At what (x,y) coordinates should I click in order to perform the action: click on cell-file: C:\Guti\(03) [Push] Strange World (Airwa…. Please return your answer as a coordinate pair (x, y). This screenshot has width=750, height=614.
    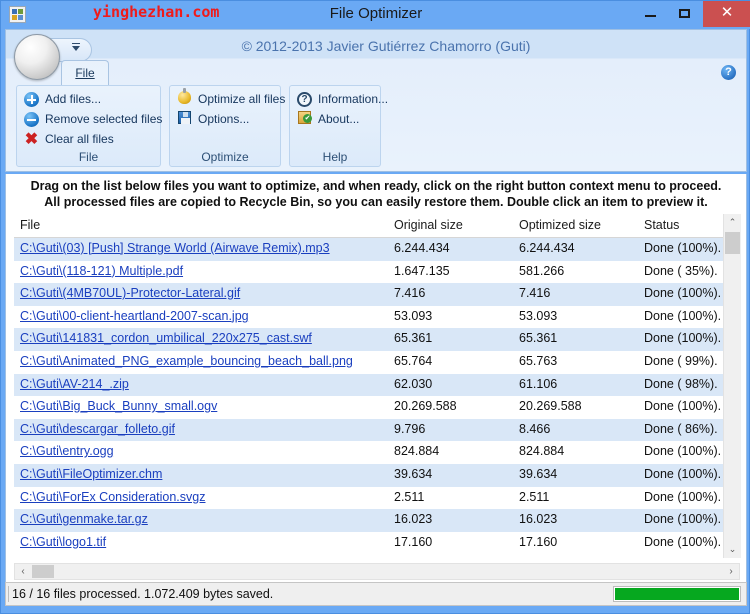
    Looking at the image, I should click on (175, 248).